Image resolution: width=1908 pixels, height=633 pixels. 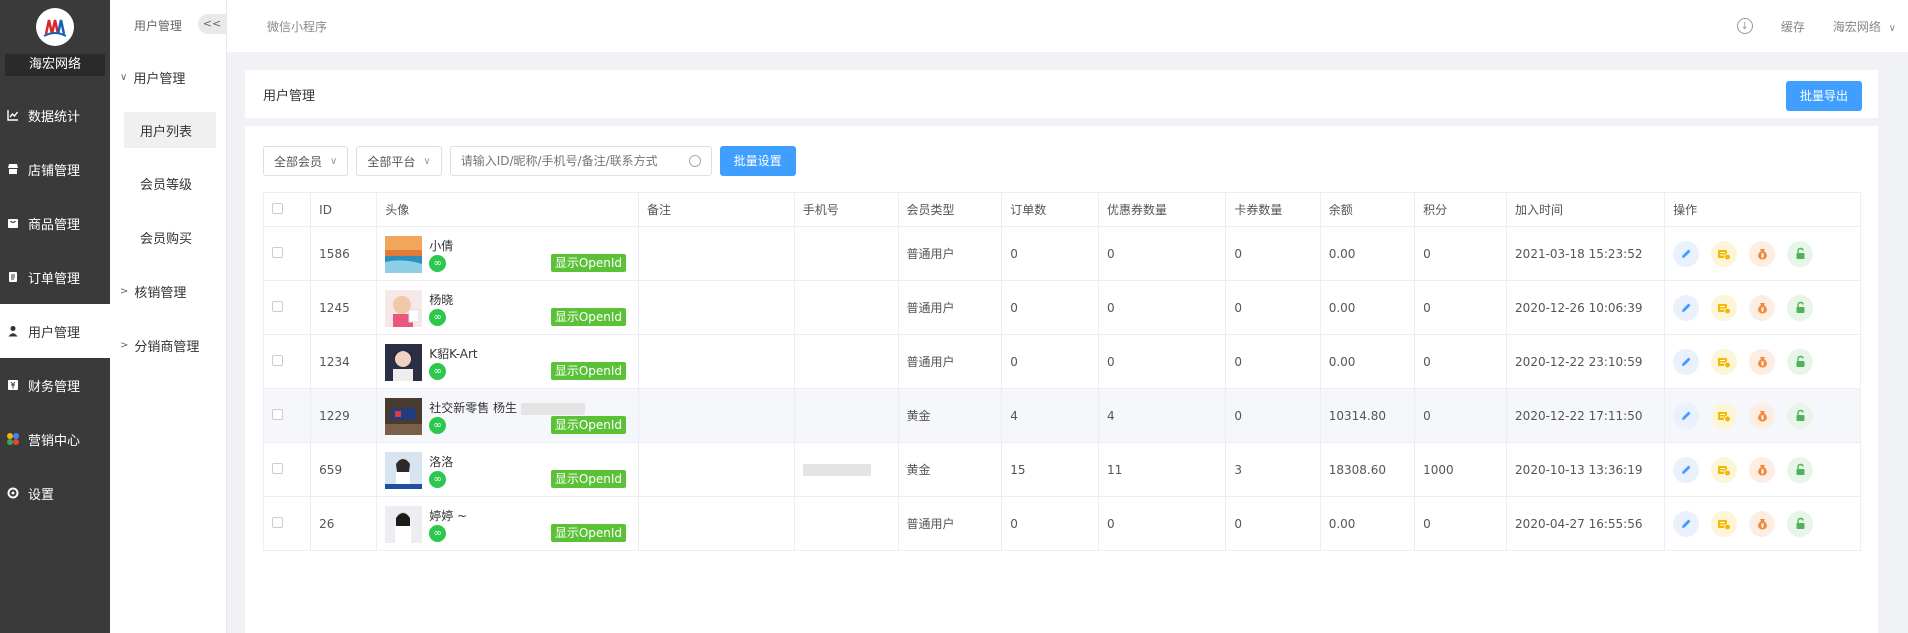 What do you see at coordinates (277, 208) in the screenshot?
I see `select-all-checkbox` at bounding box center [277, 208].